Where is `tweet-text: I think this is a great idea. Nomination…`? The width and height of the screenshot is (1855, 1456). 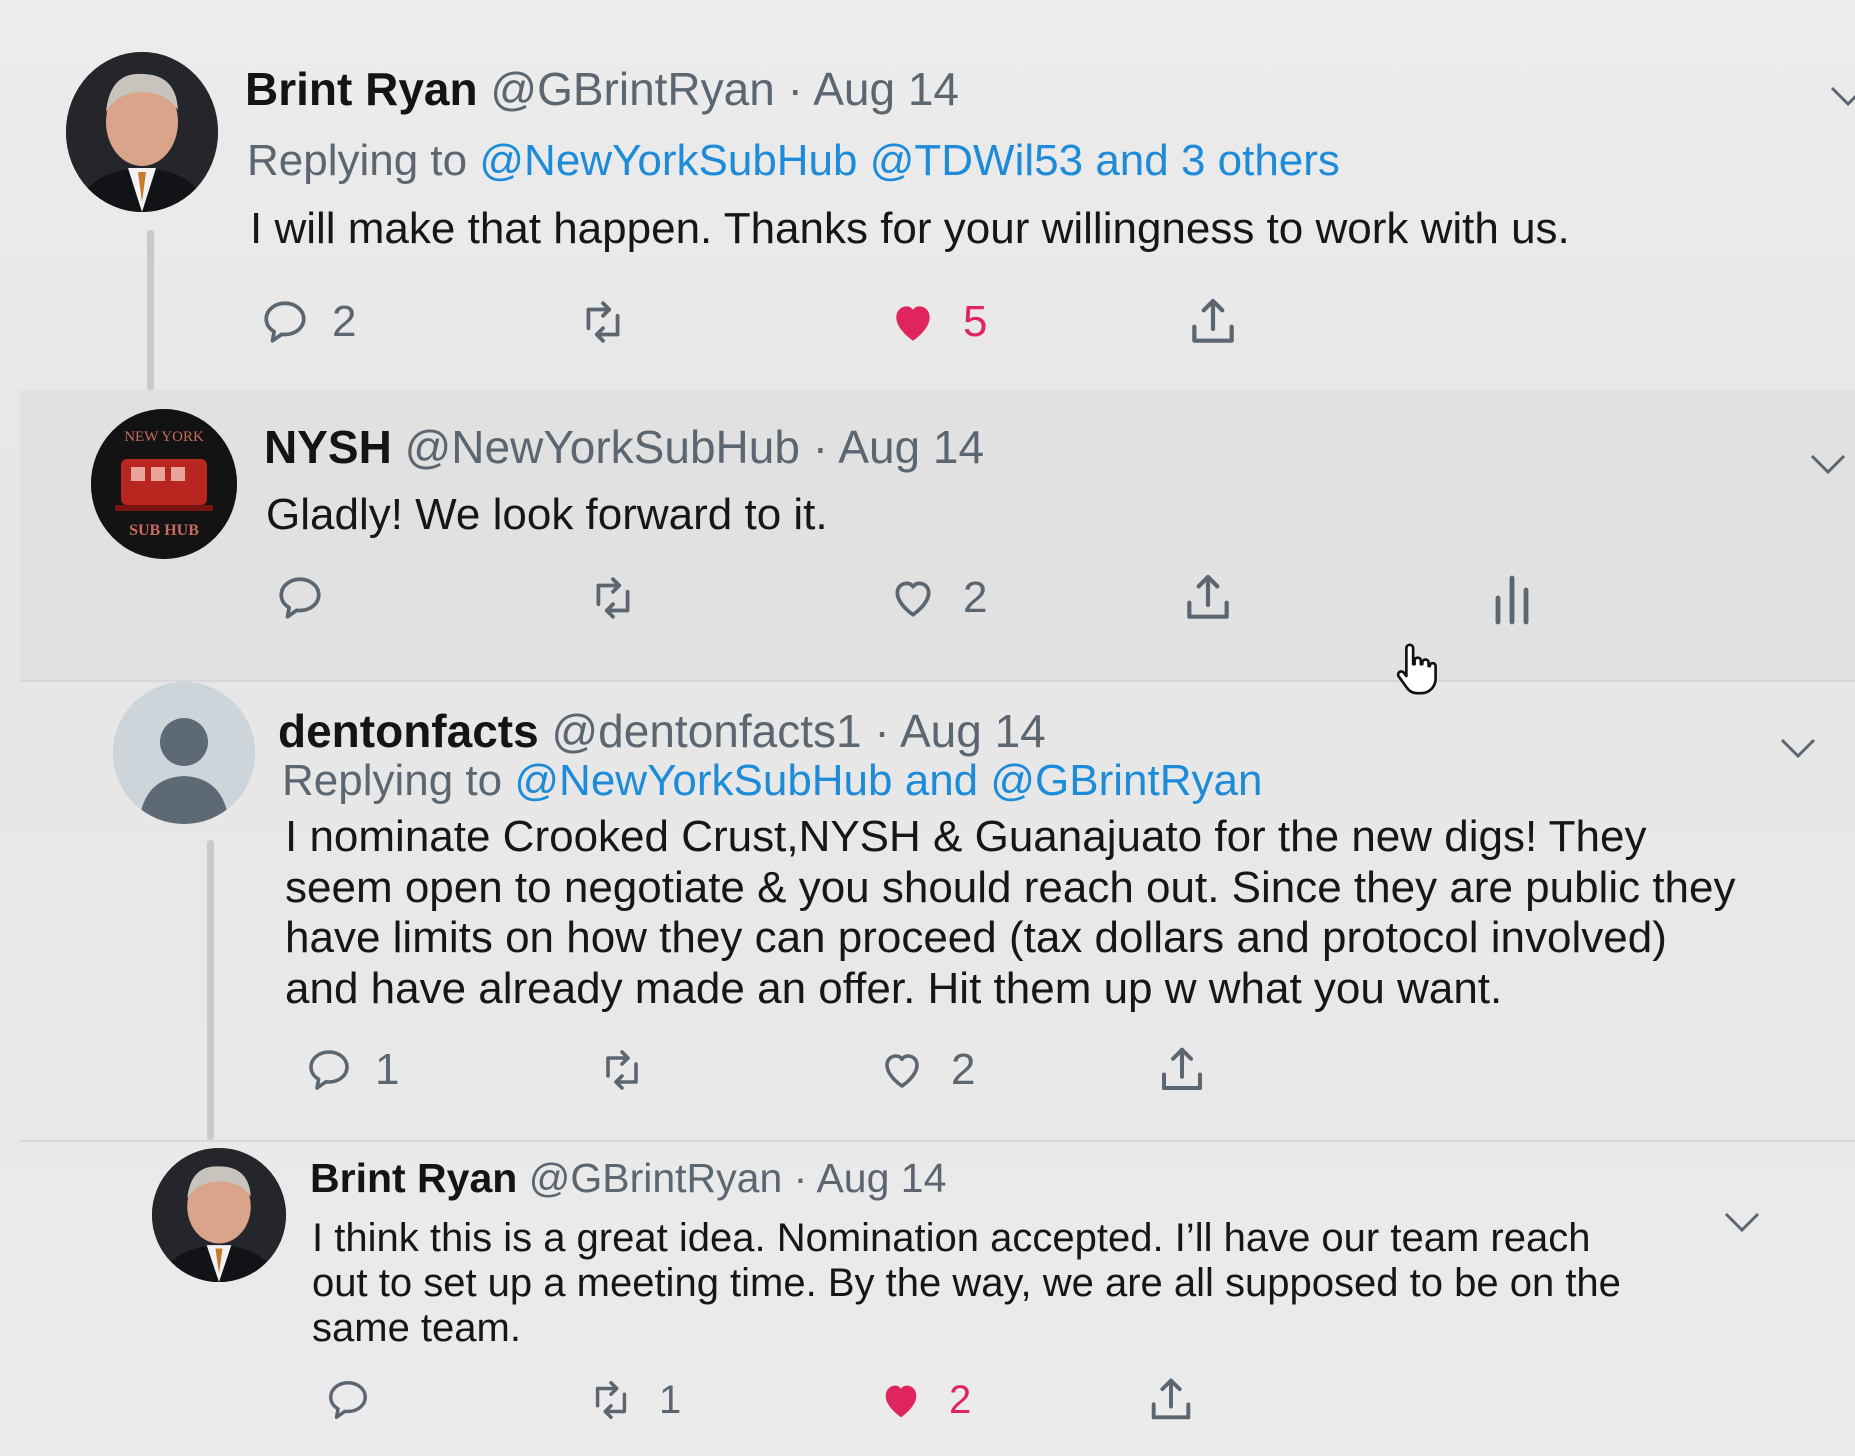
tweet-text: I think this is a great idea. Nomination… is located at coordinates (1072, 1283).